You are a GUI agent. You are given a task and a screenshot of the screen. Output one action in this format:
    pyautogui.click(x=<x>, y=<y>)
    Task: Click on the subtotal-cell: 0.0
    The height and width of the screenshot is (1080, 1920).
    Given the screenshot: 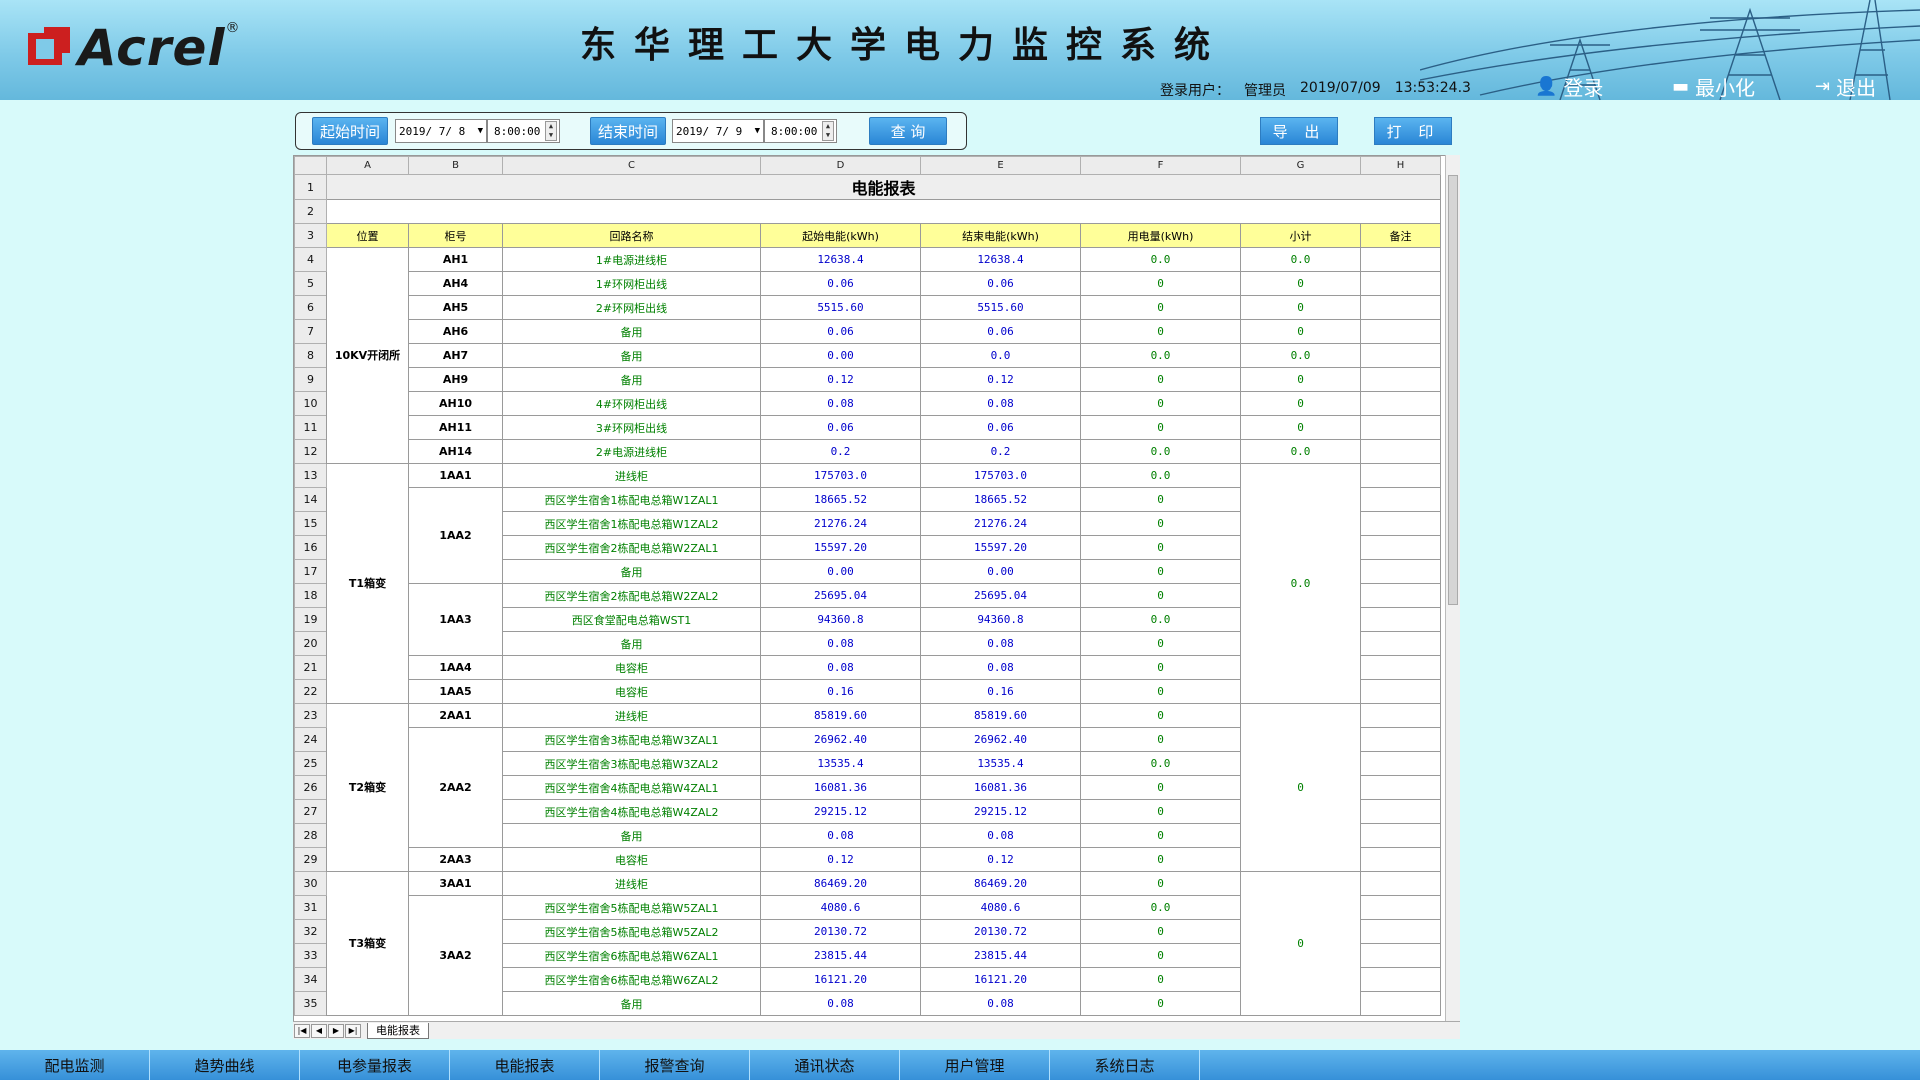 What is the action you would take?
    pyautogui.click(x=1300, y=355)
    